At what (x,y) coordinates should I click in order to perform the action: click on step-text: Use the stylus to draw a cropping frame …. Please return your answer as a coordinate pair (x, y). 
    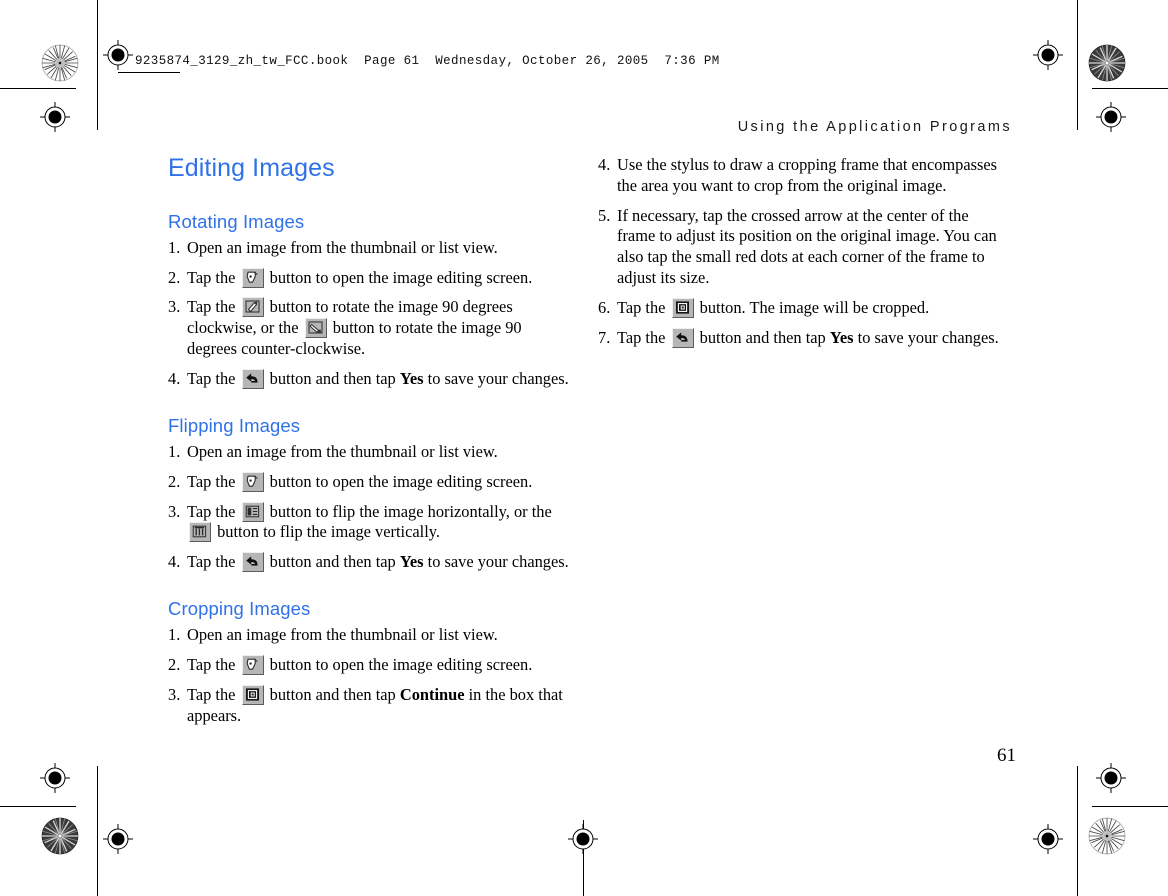
    Looking at the image, I should click on (807, 175).